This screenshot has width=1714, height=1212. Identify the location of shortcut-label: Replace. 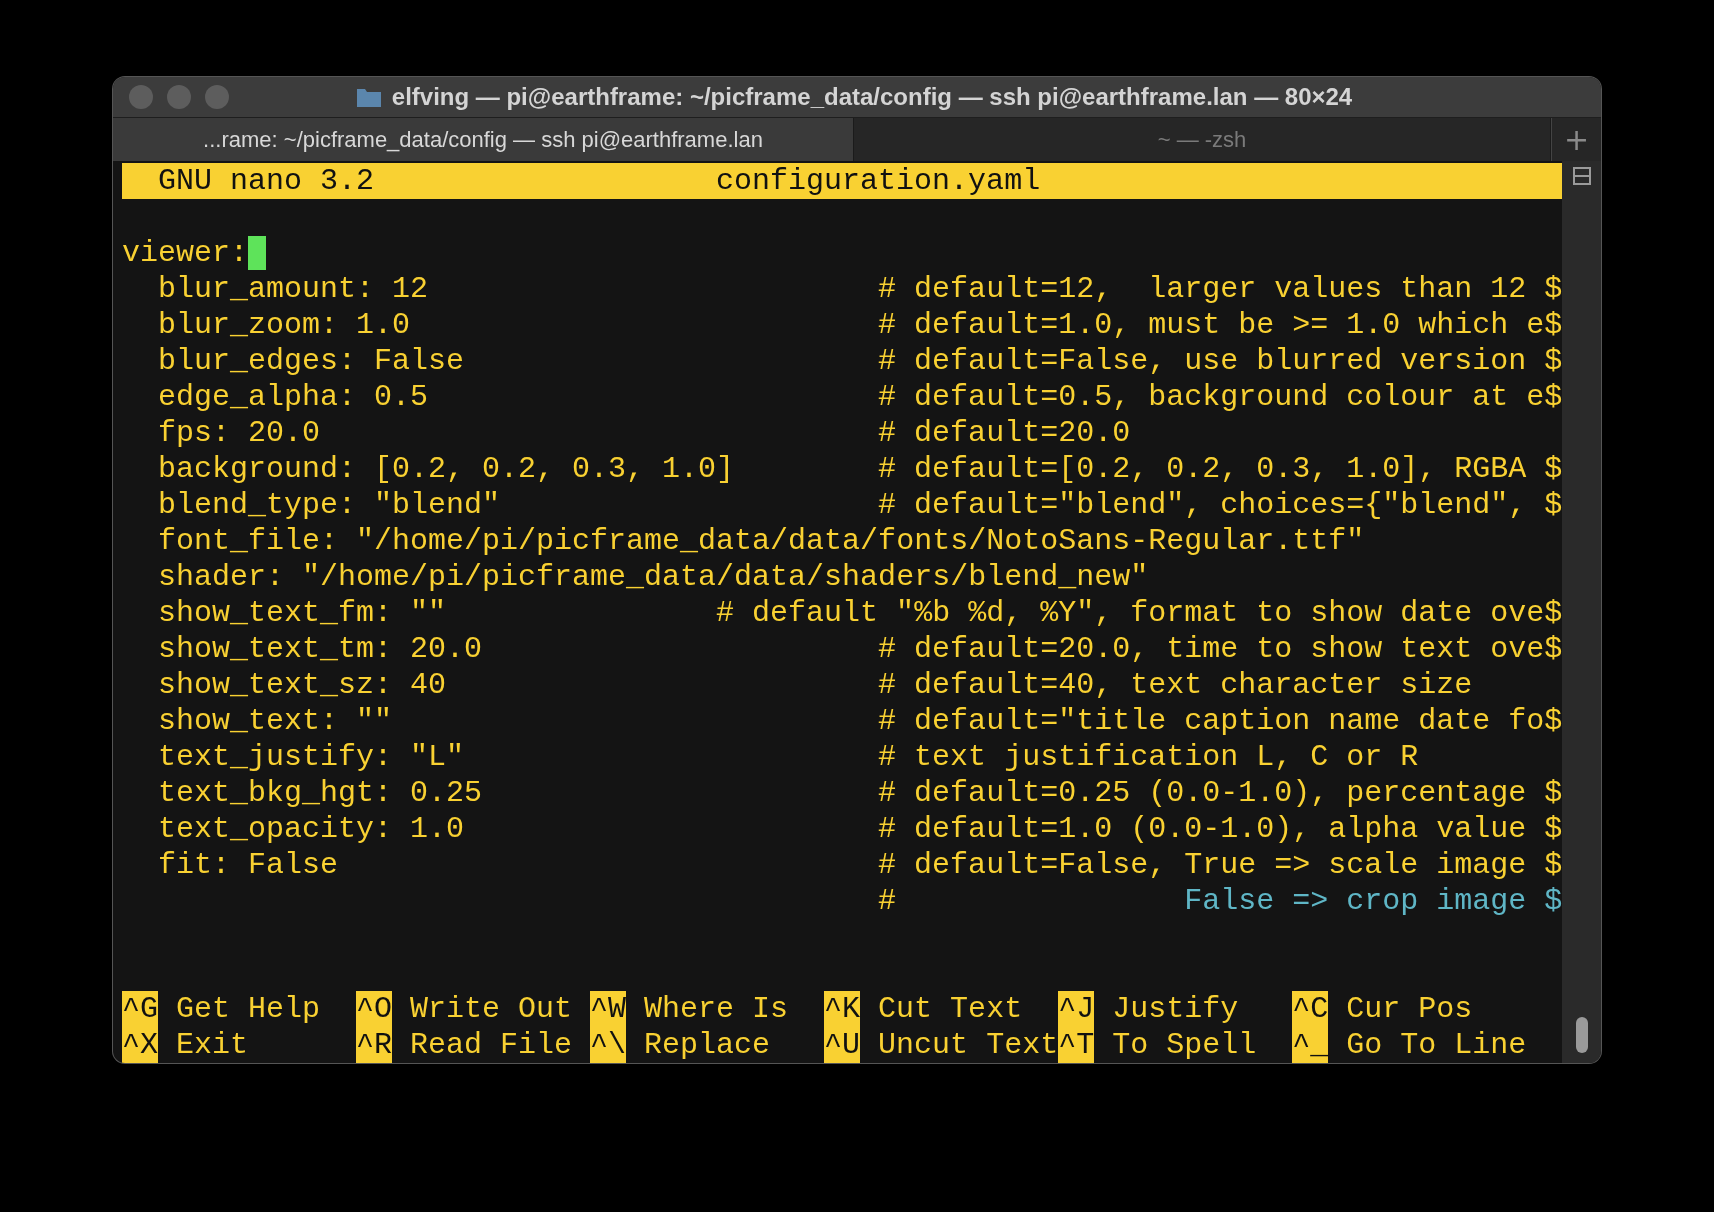
(707, 1045).